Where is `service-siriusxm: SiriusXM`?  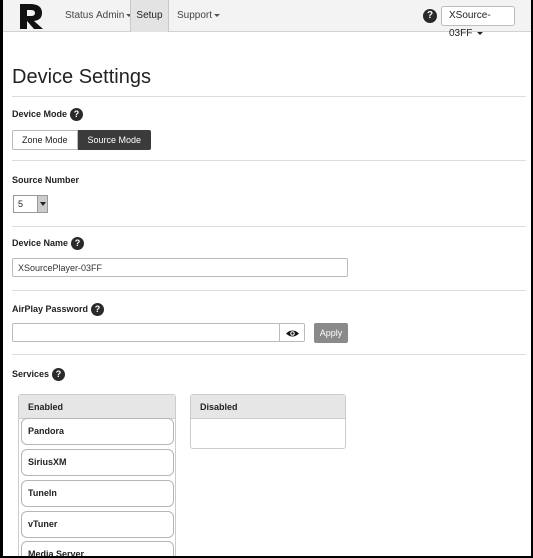 service-siriusxm: SiriusXM is located at coordinates (97, 462).